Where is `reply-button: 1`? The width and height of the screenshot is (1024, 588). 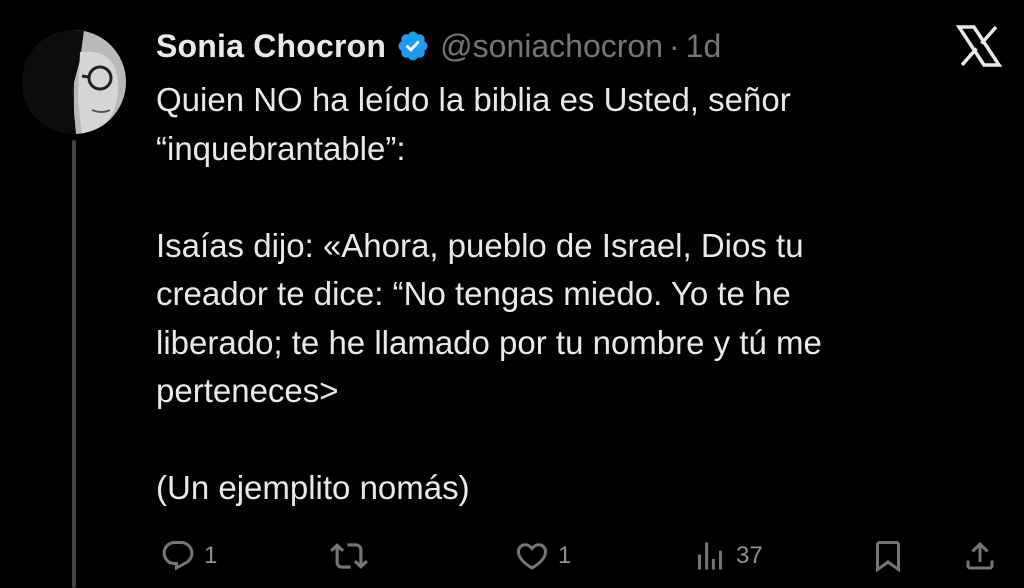
reply-button: 1 is located at coordinates (188, 556).